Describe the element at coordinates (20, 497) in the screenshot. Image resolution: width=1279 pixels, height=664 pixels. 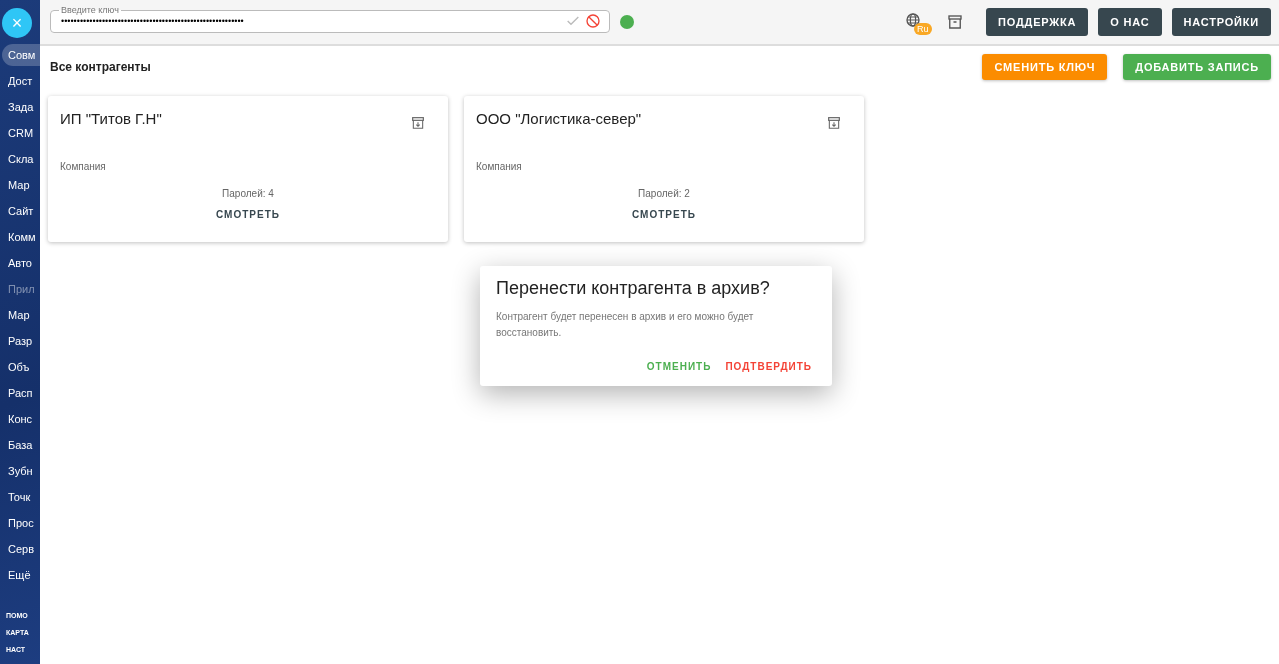
I see `sidebar-item: Точк` at that location.